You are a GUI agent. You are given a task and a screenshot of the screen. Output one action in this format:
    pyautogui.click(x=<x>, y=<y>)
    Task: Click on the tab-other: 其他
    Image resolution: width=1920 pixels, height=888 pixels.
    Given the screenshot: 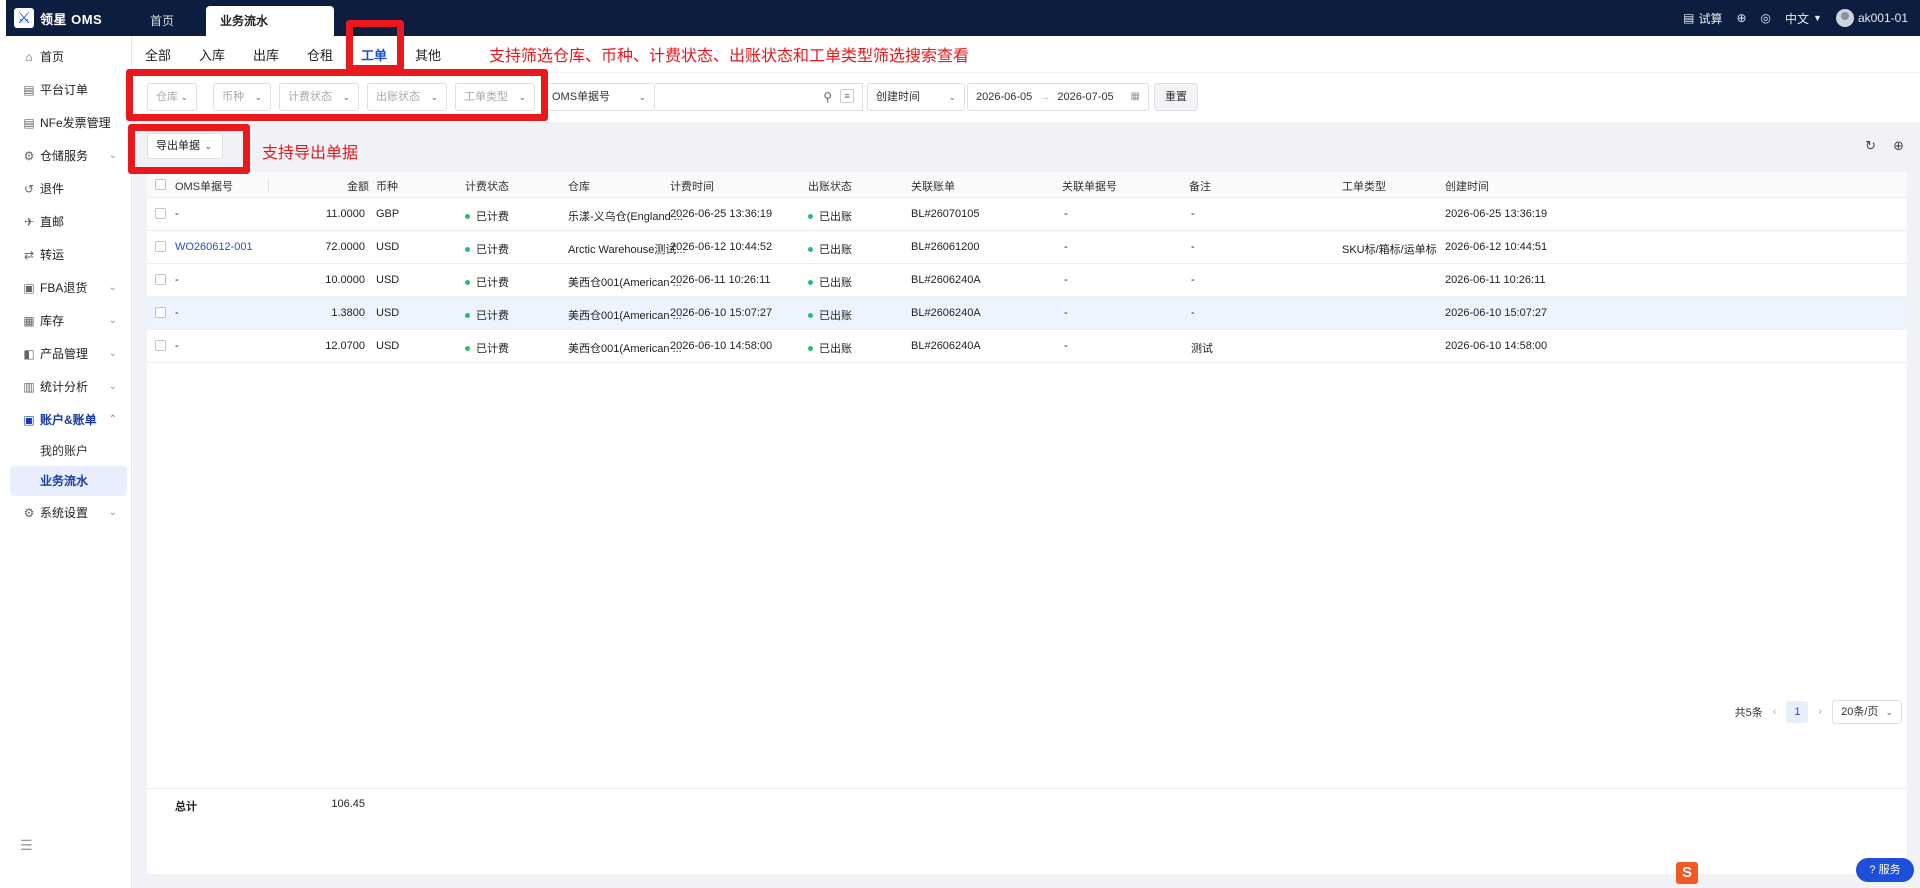 What is the action you would take?
    pyautogui.click(x=428, y=54)
    